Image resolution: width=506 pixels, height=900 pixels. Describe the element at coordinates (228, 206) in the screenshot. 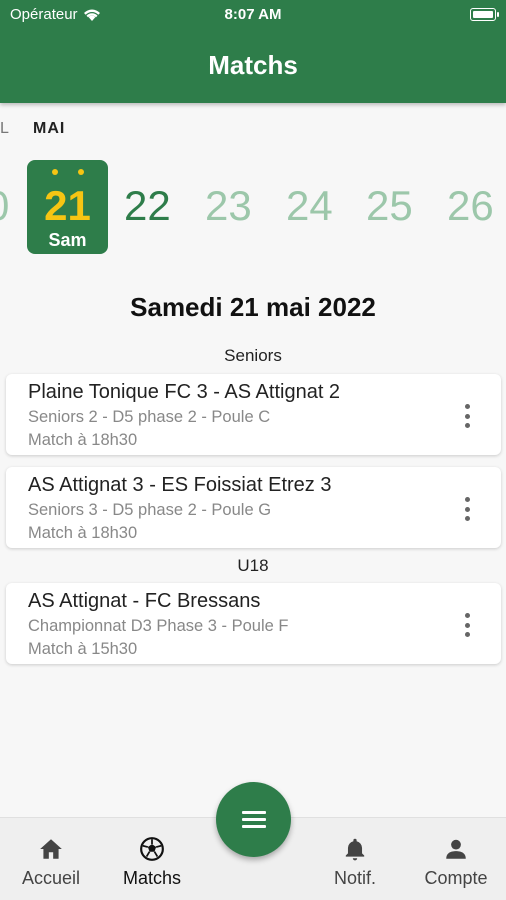

I see `day-item: 23` at that location.